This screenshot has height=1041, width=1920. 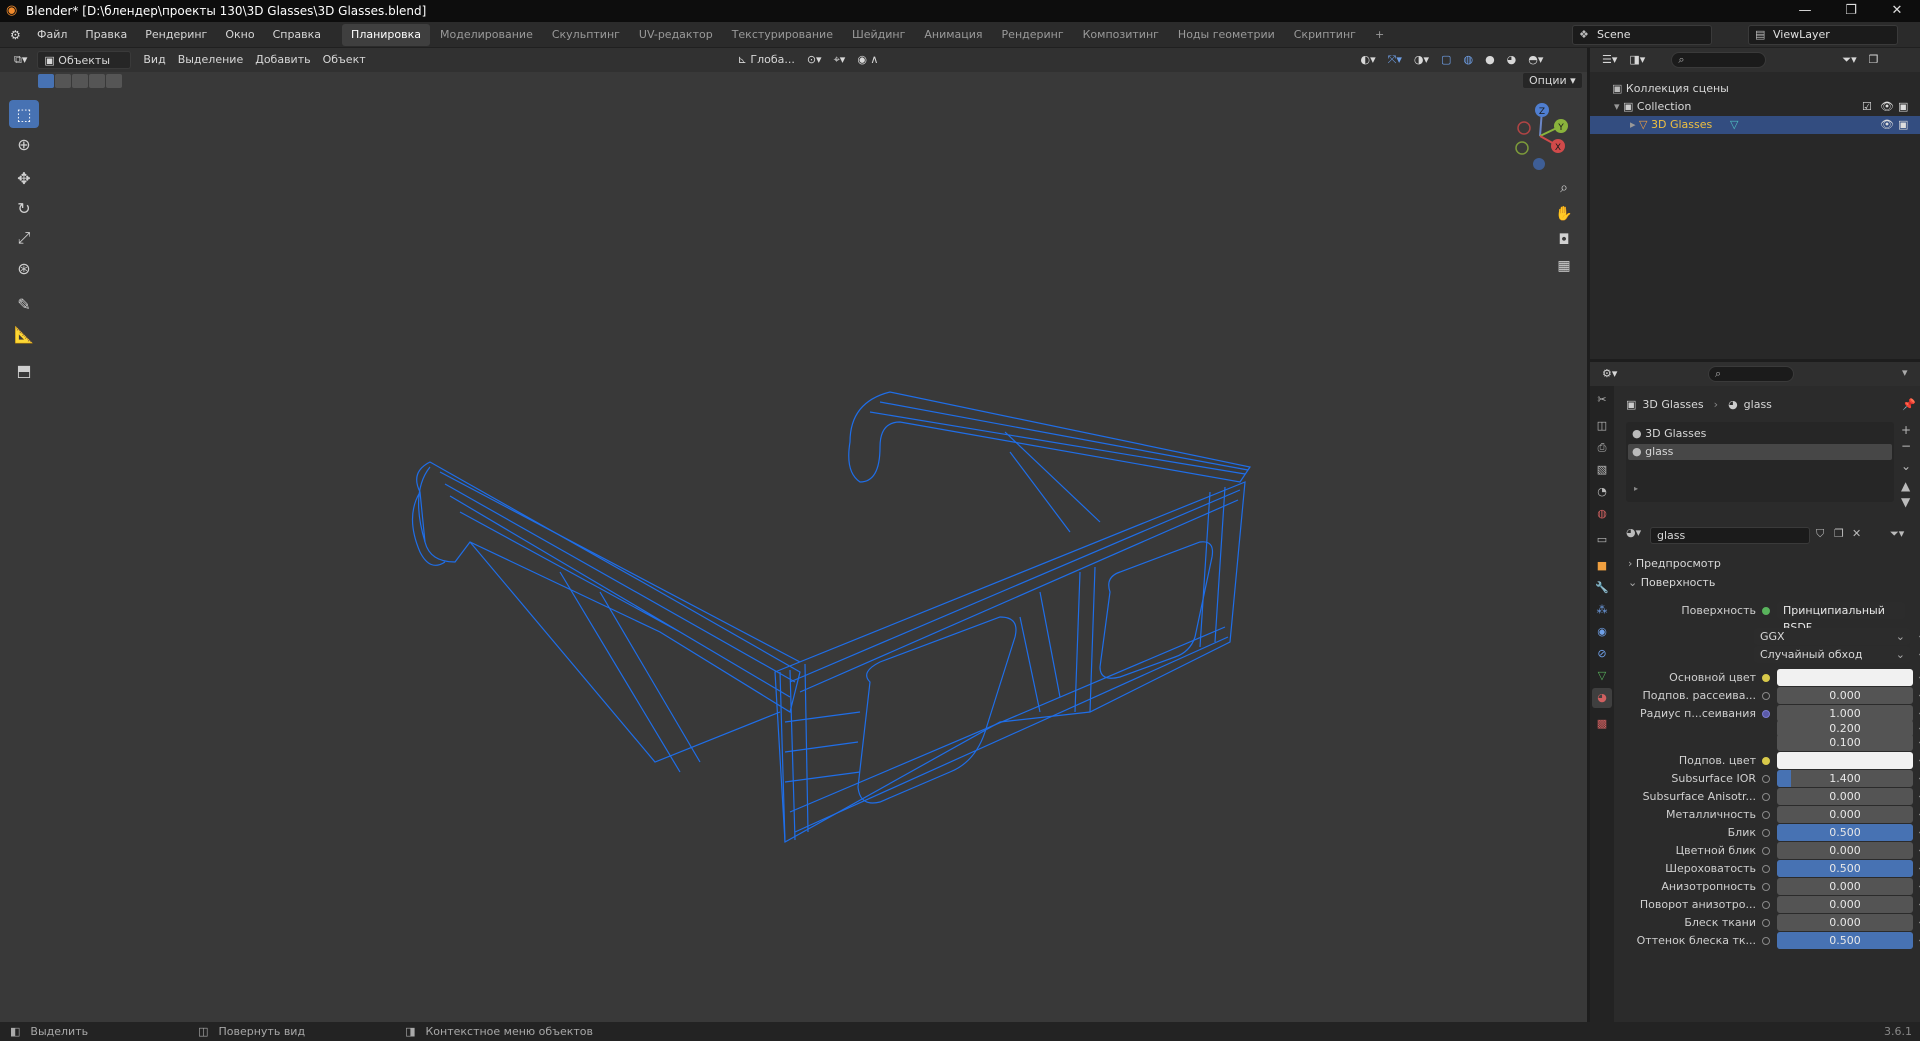 I want to click on mesh-data-tab-icon: ▽, so click(x=1602, y=676).